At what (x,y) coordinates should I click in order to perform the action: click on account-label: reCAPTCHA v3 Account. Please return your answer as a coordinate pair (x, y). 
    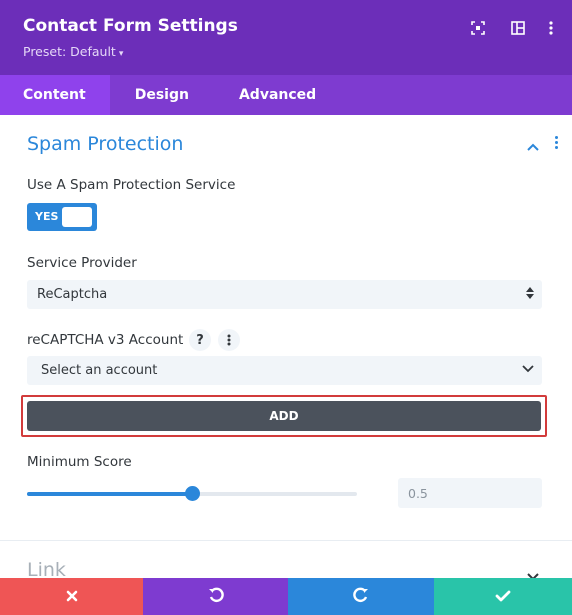
    Looking at the image, I should click on (105, 340).